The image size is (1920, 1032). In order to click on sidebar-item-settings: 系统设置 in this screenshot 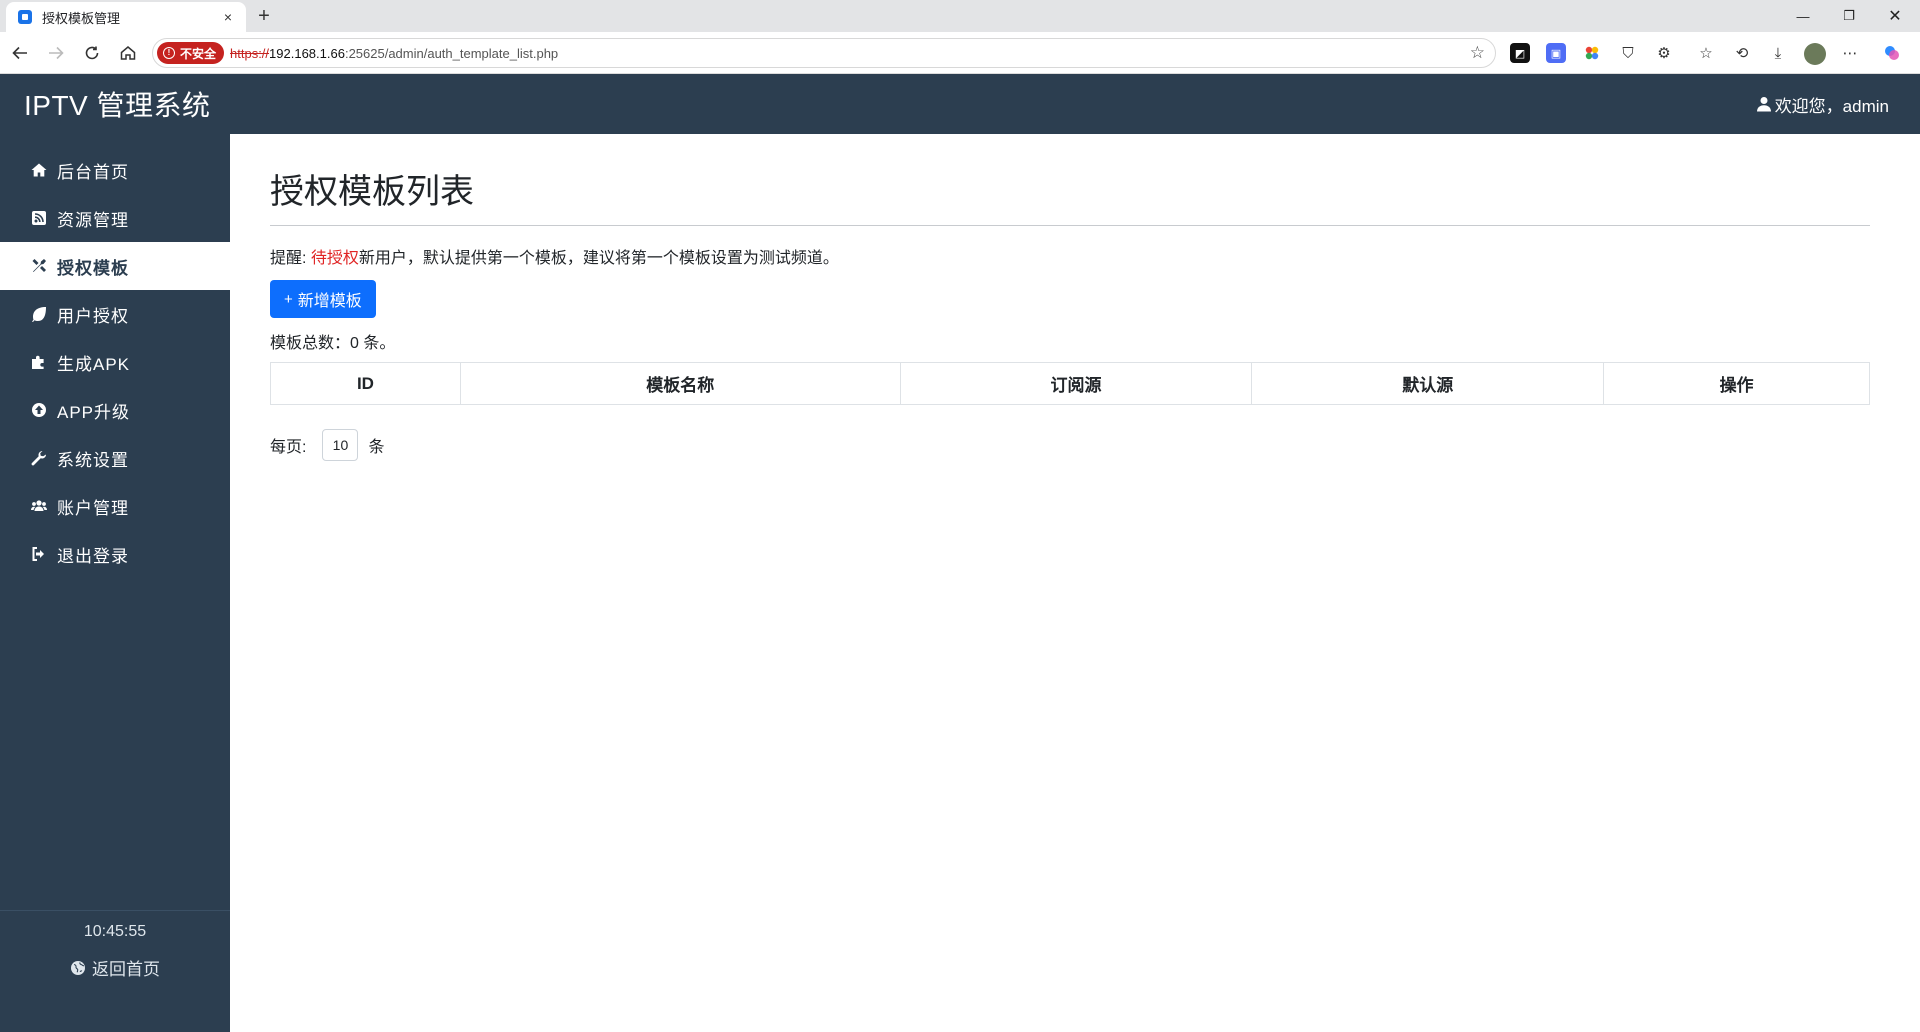, I will do `click(115, 458)`.